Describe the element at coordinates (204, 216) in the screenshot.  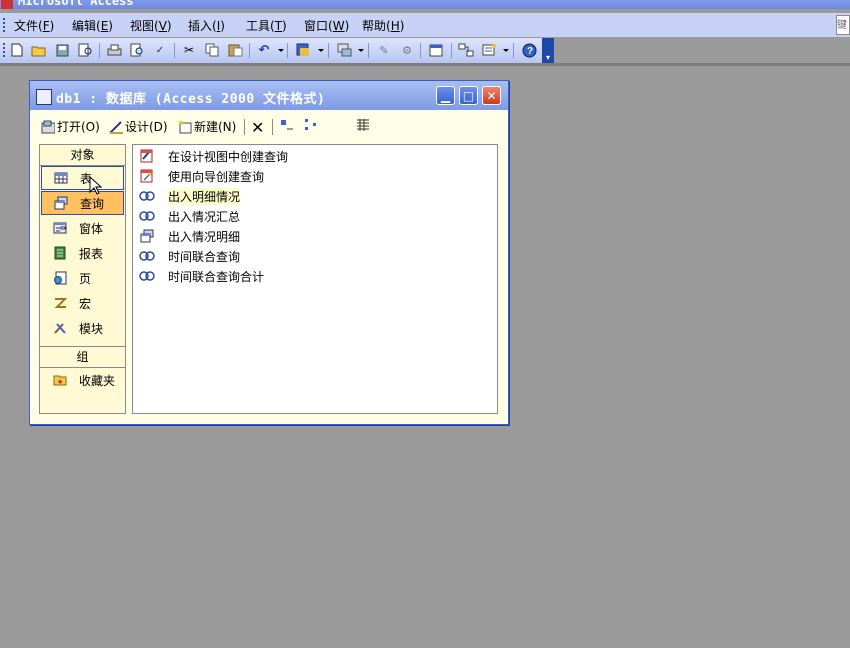
I see `list-item-label: 出入情况汇总` at that location.